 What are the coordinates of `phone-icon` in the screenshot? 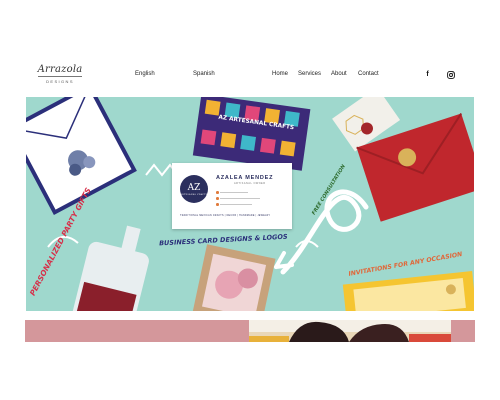 It's located at (217, 192).